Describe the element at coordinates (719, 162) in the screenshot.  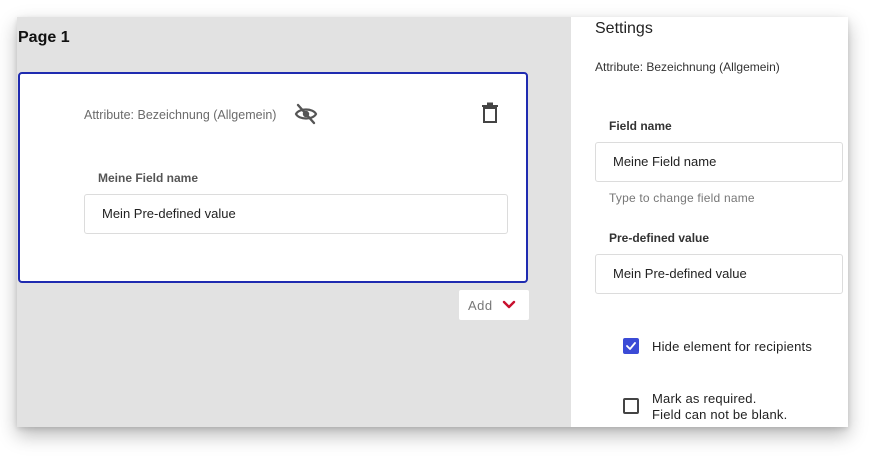
I see `field-name-input: Meine Field name` at that location.